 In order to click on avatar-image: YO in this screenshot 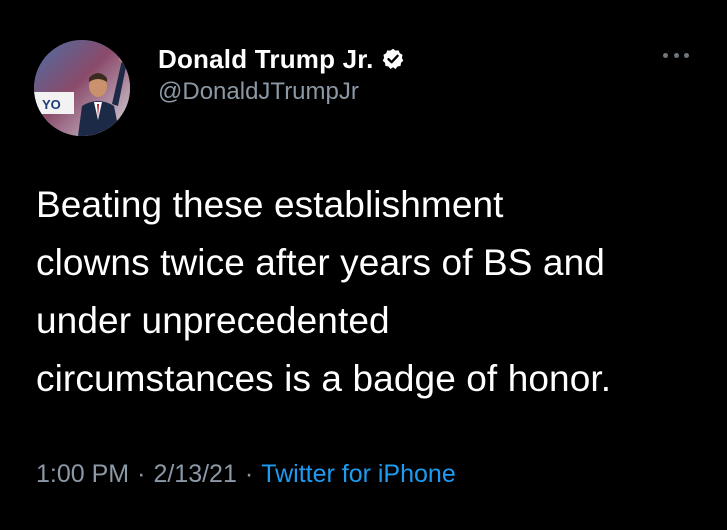, I will do `click(82, 88)`.